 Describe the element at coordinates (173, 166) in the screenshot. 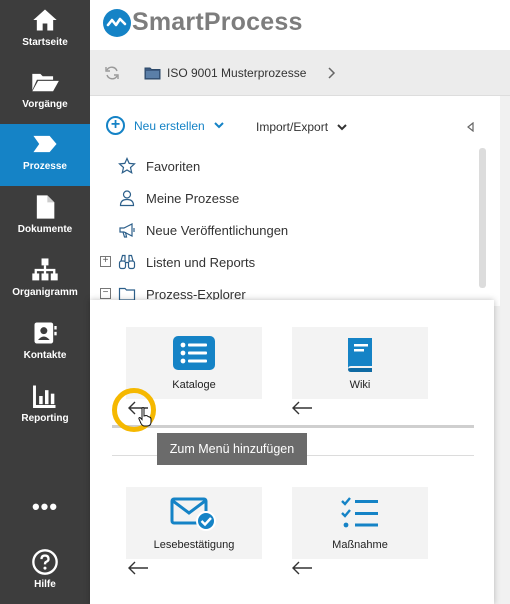

I see `tree-item-label: Favoriten` at that location.